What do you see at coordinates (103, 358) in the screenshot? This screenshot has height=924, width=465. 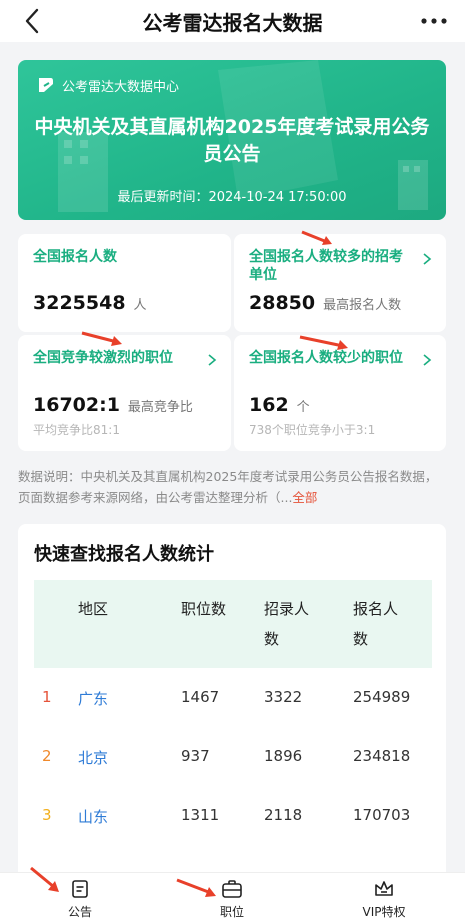 I see `stat-label: 全国竞争较激烈的职位` at bounding box center [103, 358].